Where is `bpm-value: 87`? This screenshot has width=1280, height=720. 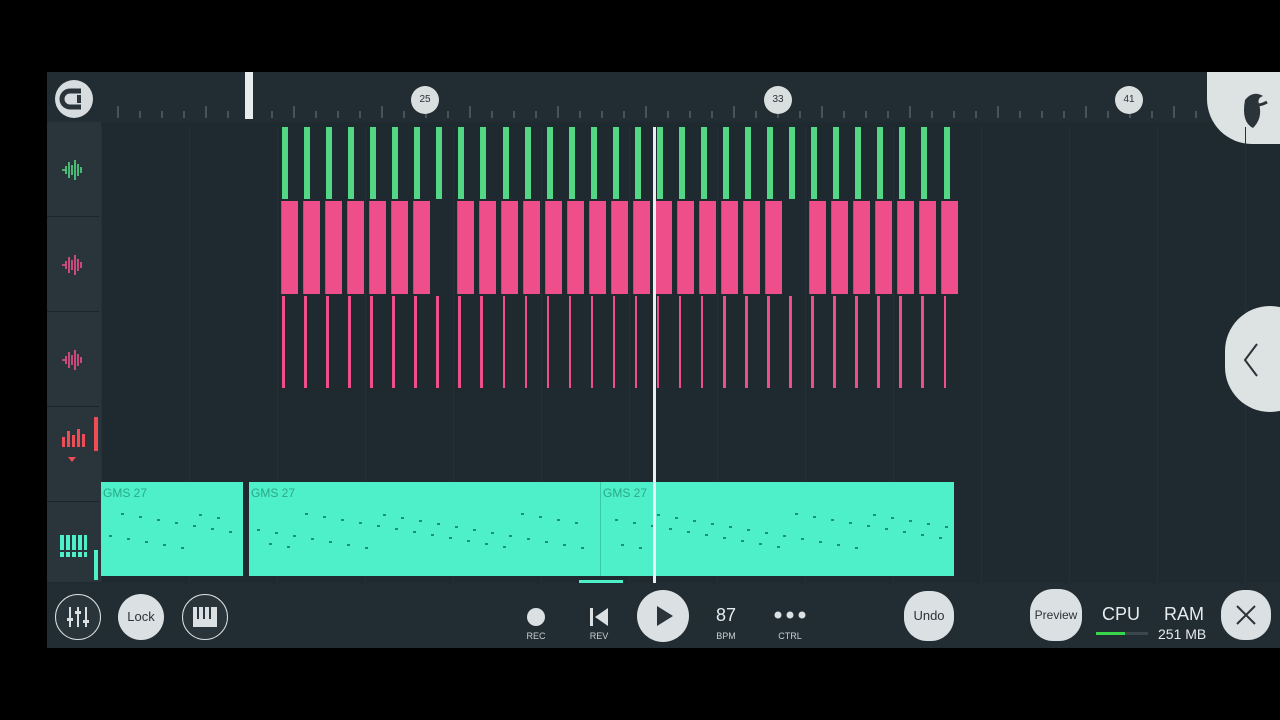 bpm-value: 87 is located at coordinates (726, 615).